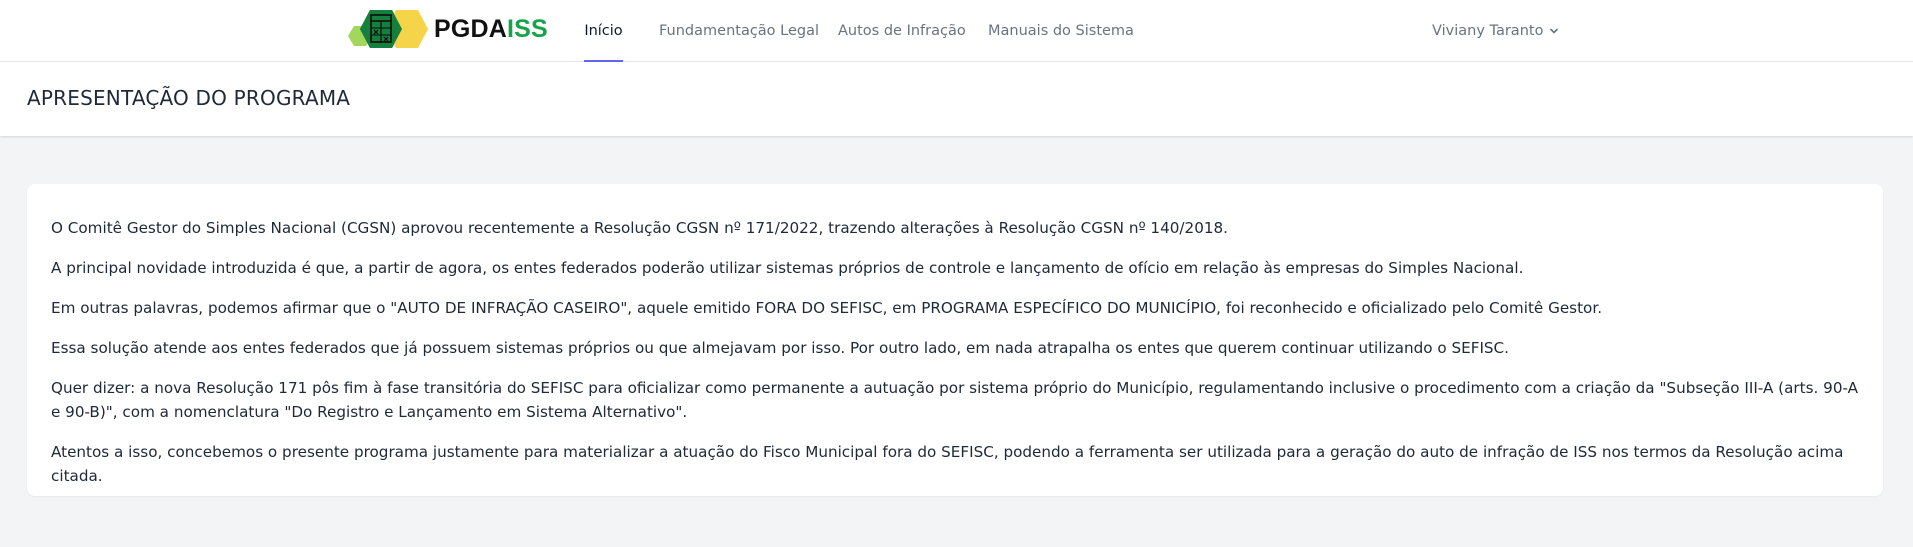 The width and height of the screenshot is (1913, 547). What do you see at coordinates (739, 31) in the screenshot?
I see `nav-item-fundamentacao-legal: Fundamentação Legal` at bounding box center [739, 31].